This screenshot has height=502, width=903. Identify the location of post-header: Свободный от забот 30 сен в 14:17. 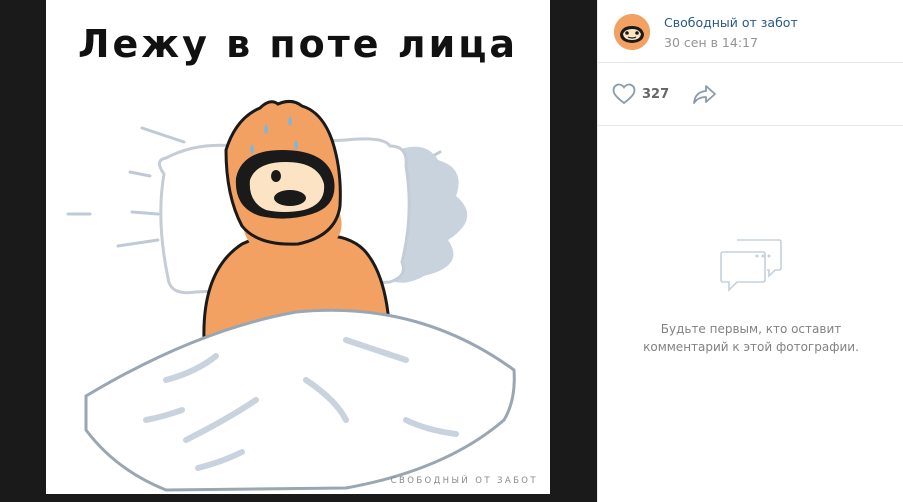
(750, 31).